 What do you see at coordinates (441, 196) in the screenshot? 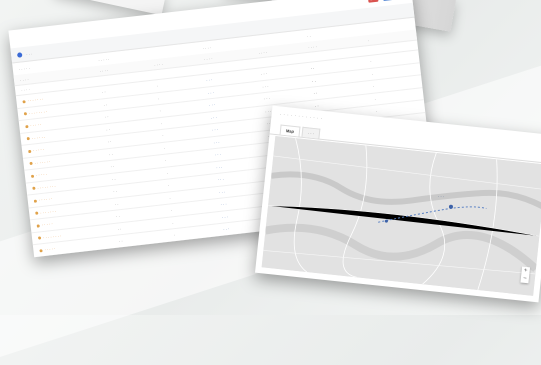
I see `map-place-label: · · ·` at bounding box center [441, 196].